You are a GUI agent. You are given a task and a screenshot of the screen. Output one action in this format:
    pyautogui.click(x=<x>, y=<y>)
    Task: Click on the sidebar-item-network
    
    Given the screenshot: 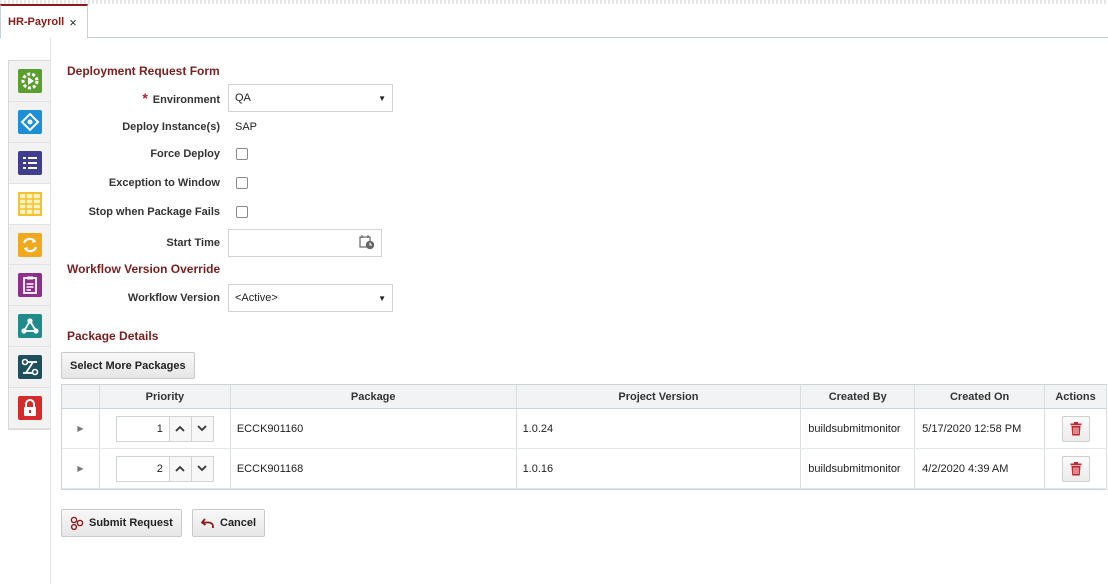 What is the action you would take?
    pyautogui.click(x=29, y=122)
    